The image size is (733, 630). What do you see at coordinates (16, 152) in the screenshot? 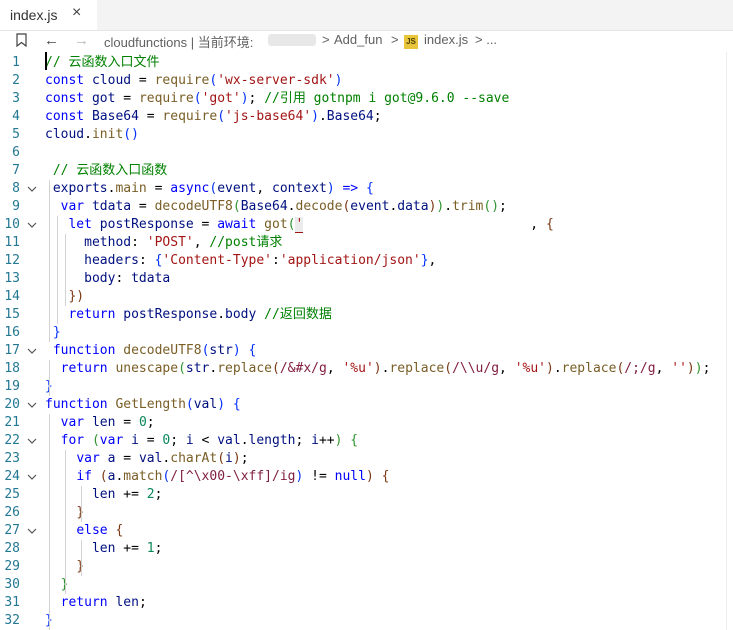
I see `line-number: 6` at bounding box center [16, 152].